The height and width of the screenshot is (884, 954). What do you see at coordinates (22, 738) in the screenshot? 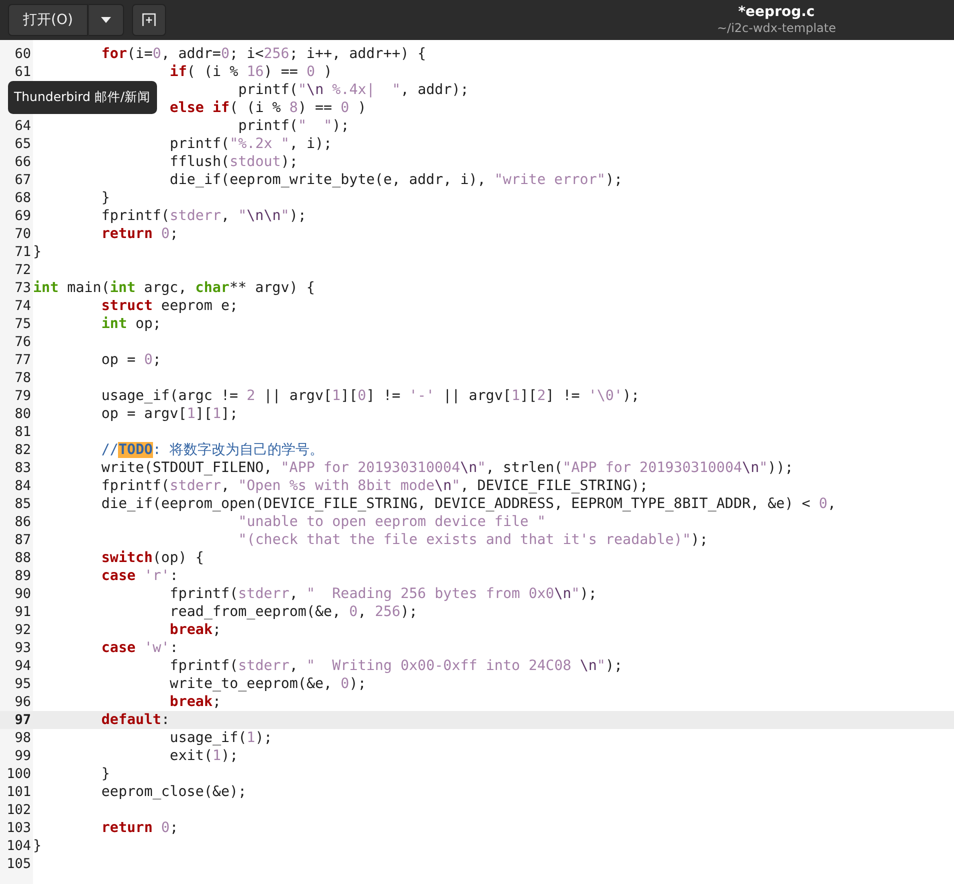
I see `line-number: 98` at bounding box center [22, 738].